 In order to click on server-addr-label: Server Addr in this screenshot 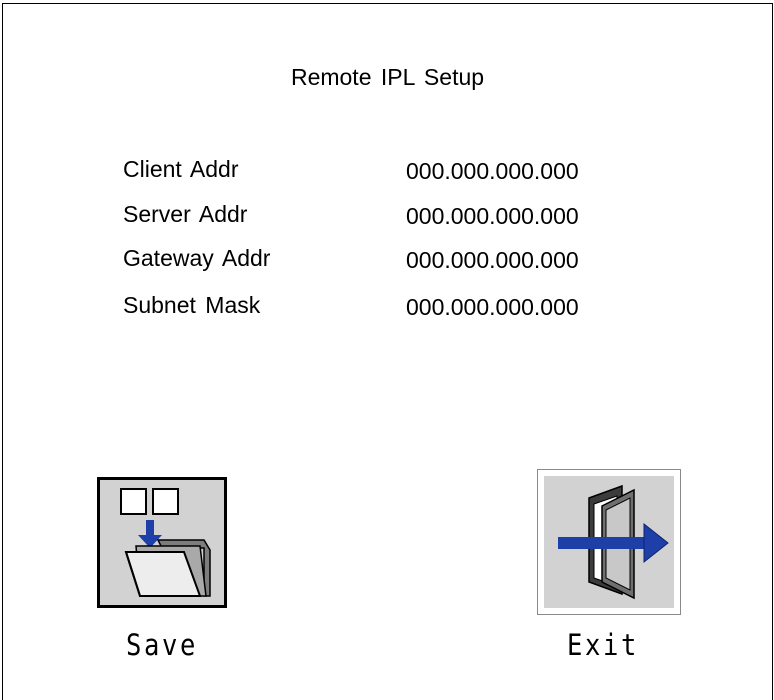, I will do `click(185, 214)`.